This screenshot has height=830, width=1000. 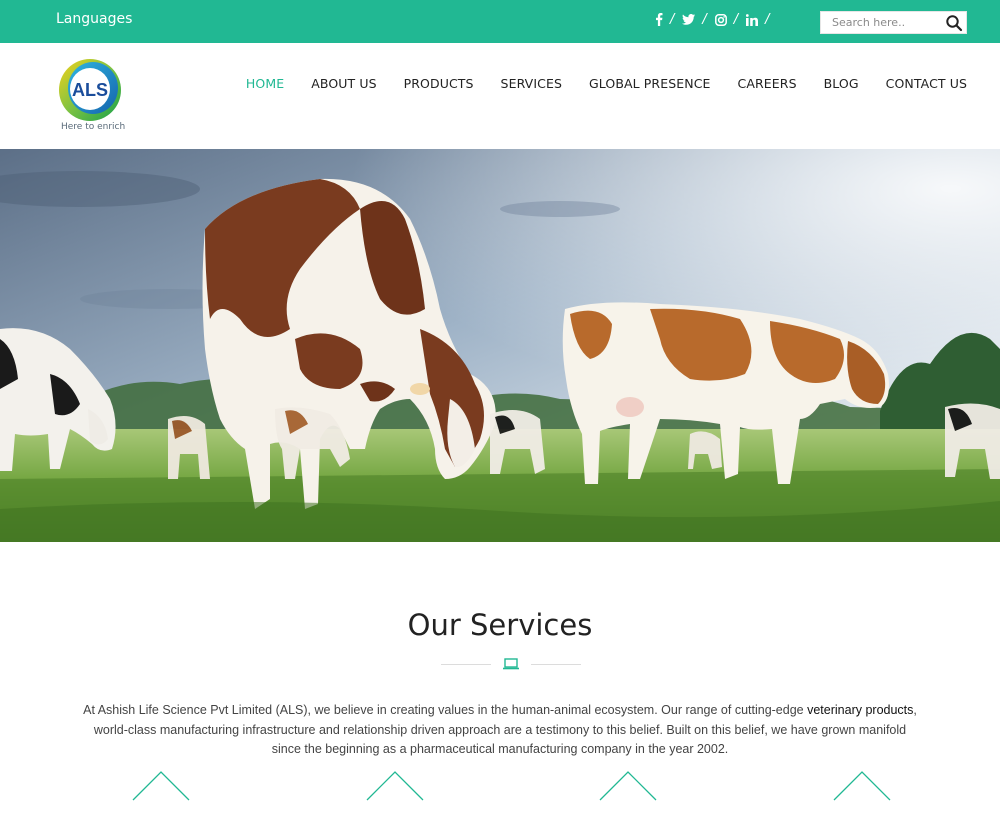 I want to click on linkedin-link, so click(x=752, y=19).